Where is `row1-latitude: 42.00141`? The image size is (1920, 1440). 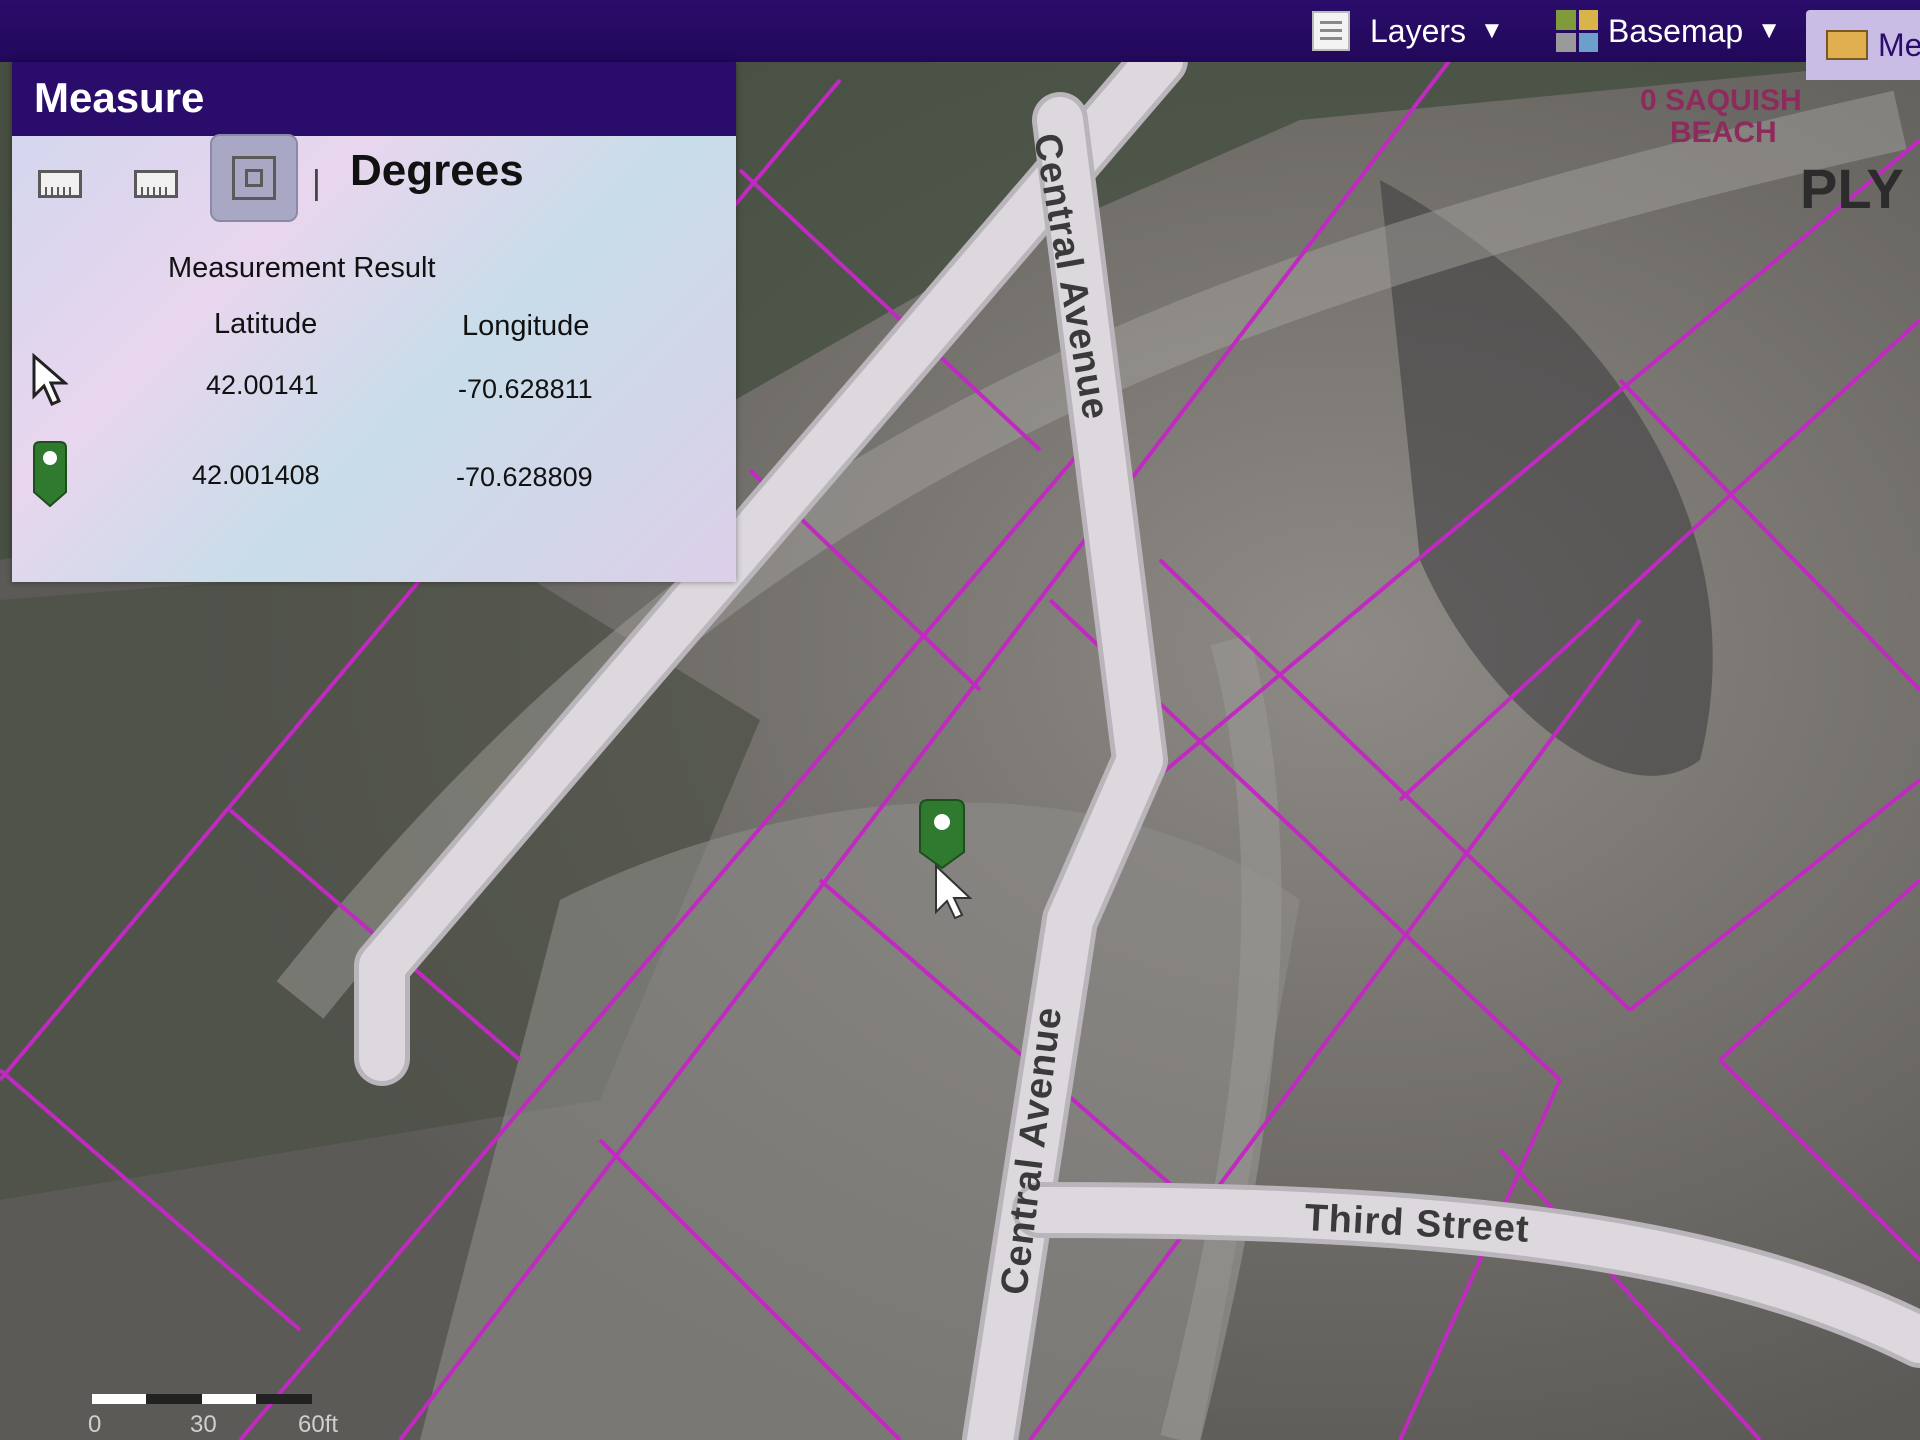 row1-latitude: 42.00141 is located at coordinates (262, 385).